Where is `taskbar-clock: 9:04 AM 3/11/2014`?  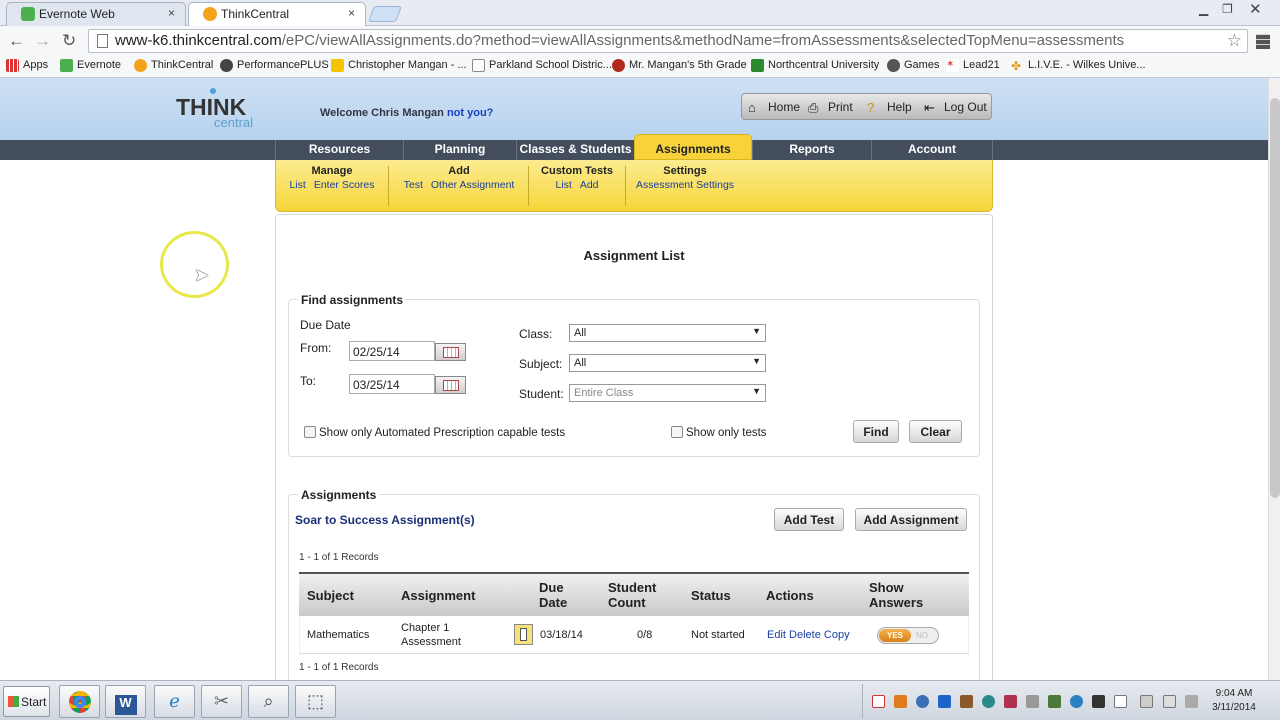 taskbar-clock: 9:04 AM 3/11/2014 is located at coordinates (1234, 701).